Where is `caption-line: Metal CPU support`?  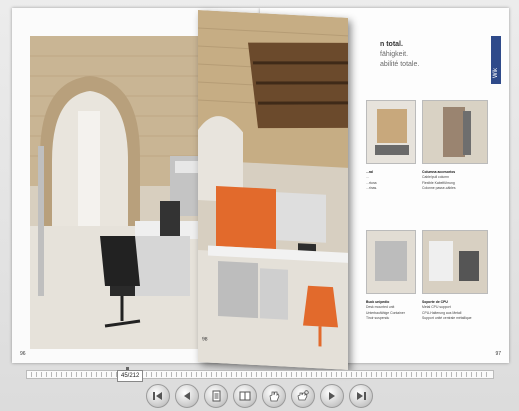 caption-line: Metal CPU support is located at coordinates (436, 307).